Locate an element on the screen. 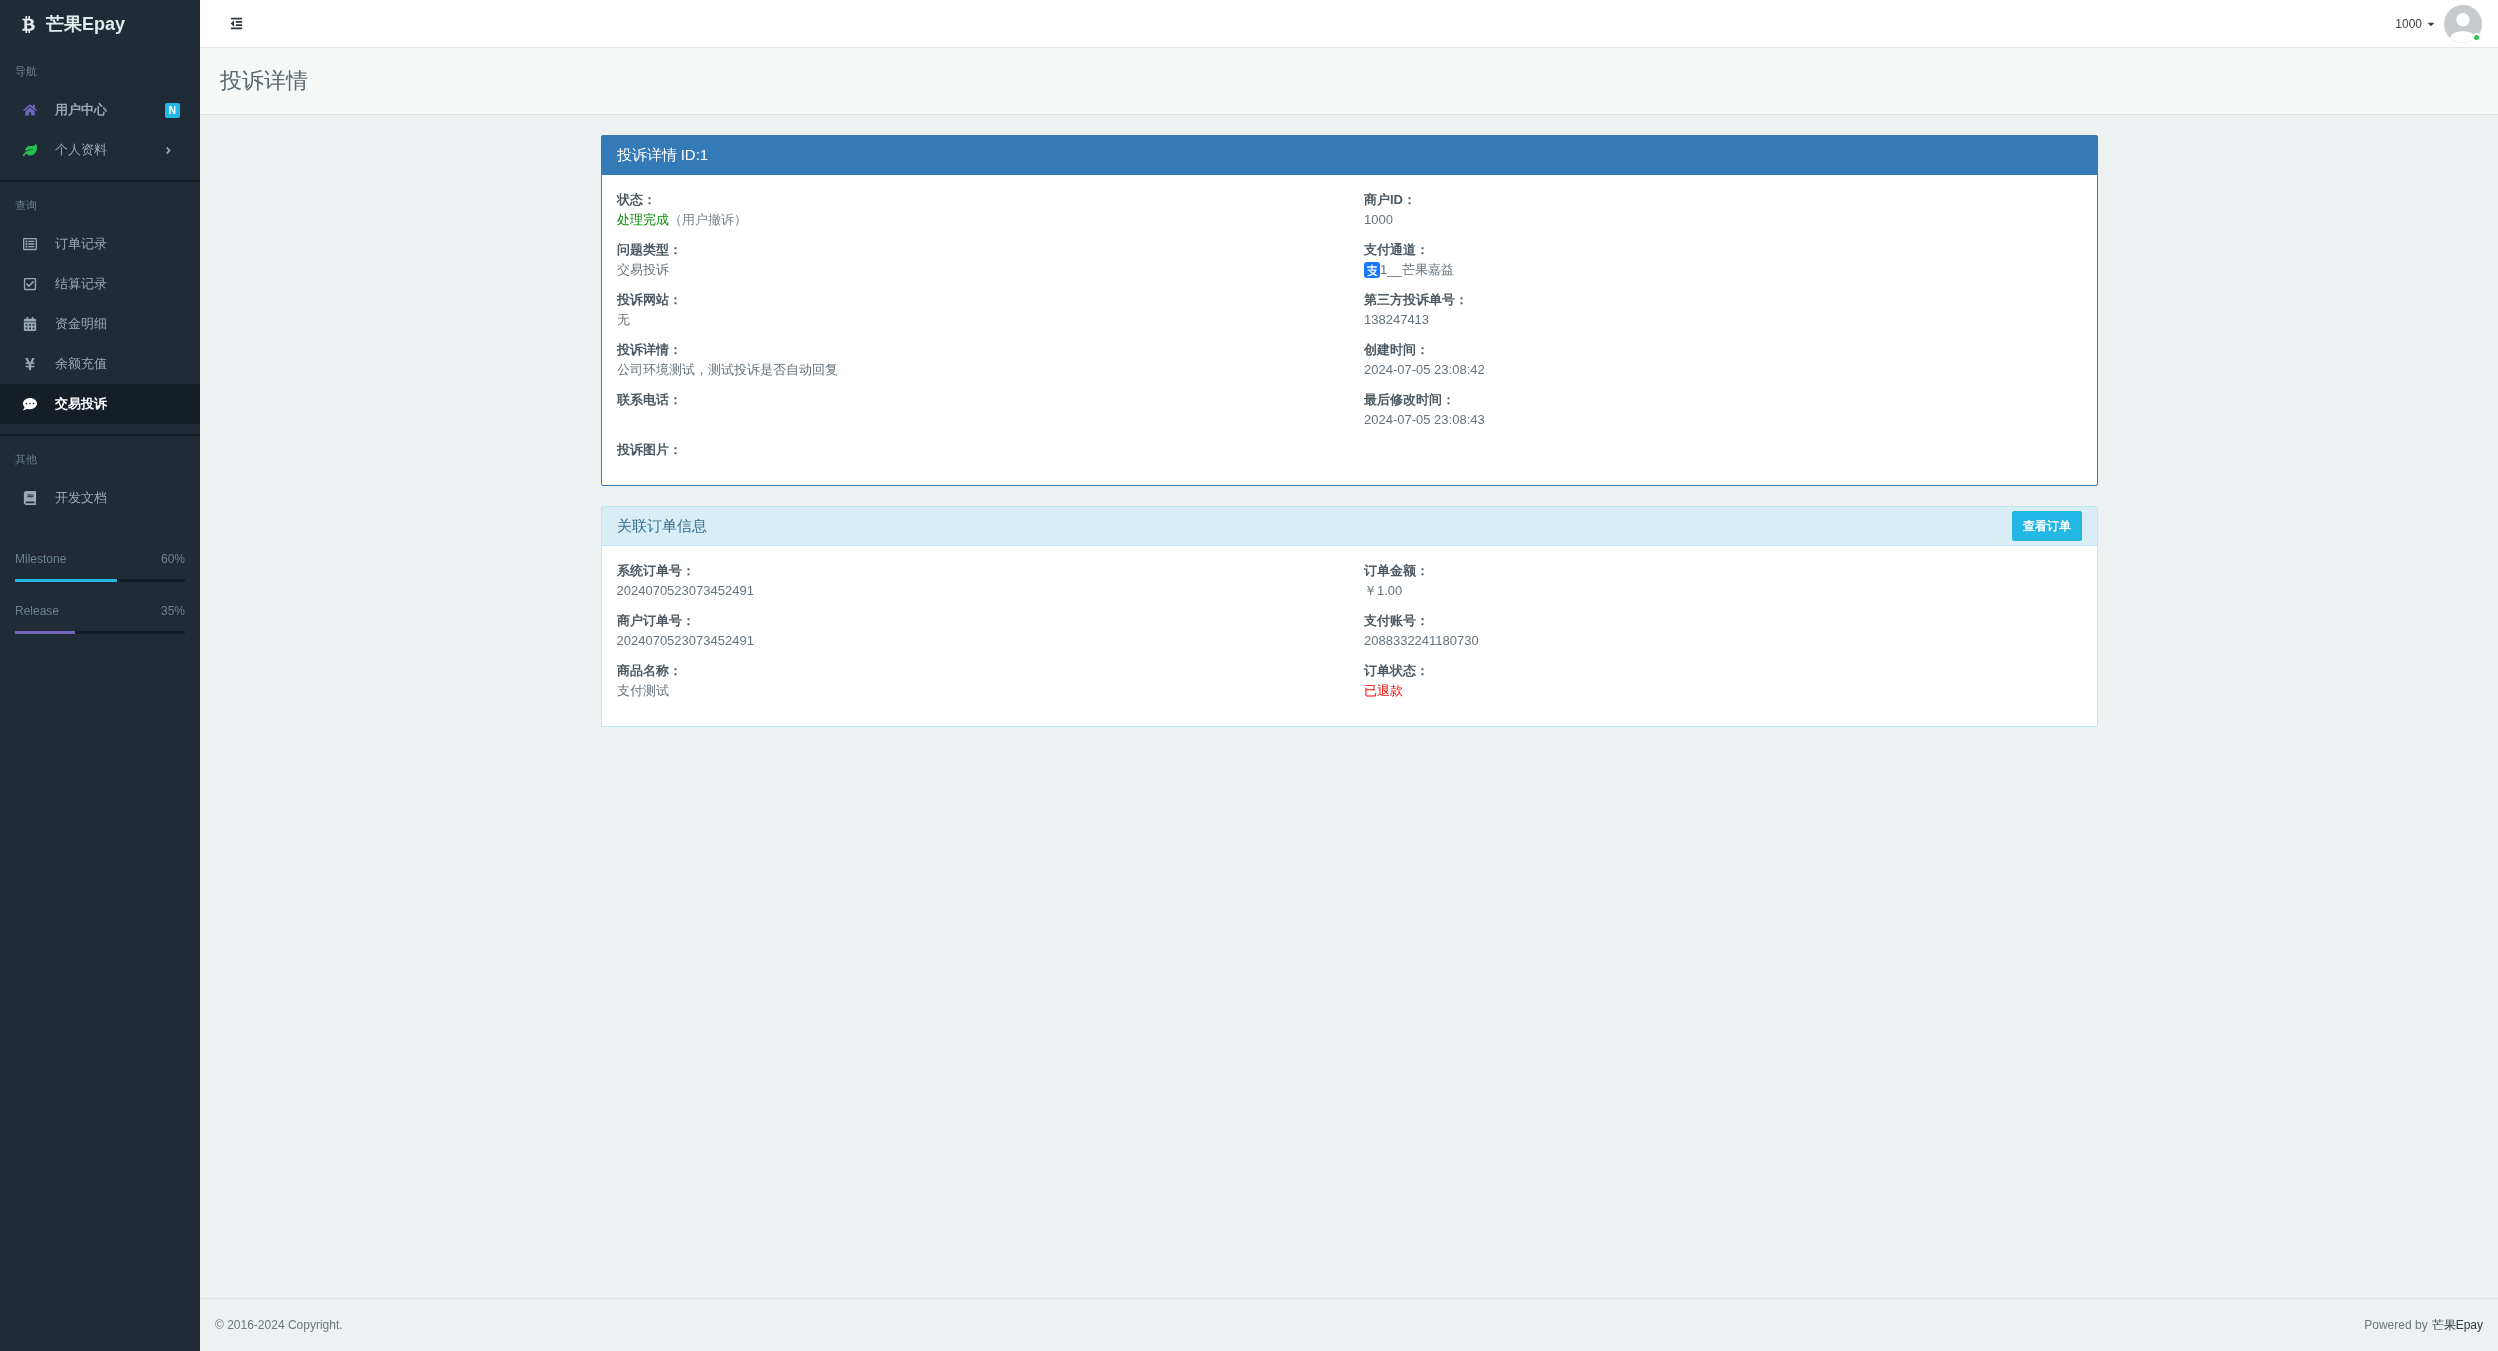  field-label: 状态： is located at coordinates (636, 200).